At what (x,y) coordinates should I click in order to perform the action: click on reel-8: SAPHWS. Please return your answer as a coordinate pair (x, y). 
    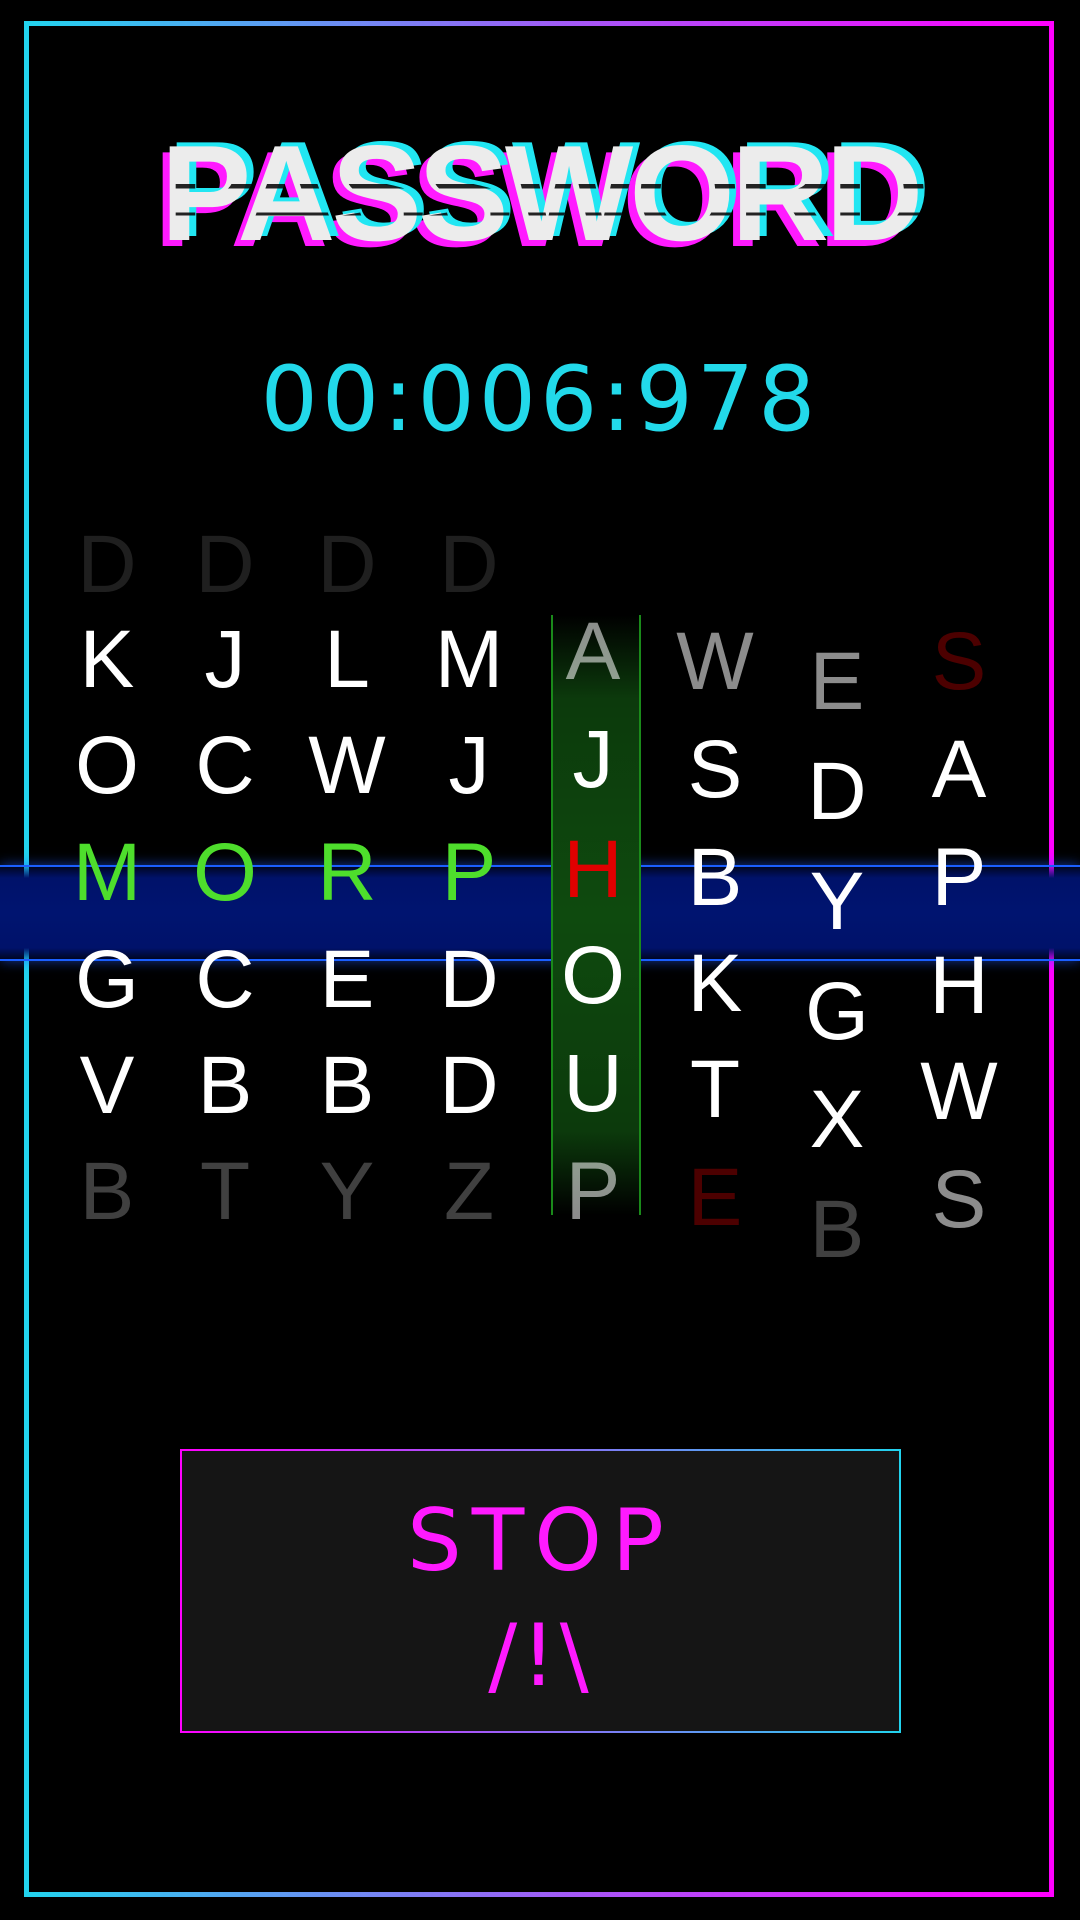
    Looking at the image, I should click on (959, 920).